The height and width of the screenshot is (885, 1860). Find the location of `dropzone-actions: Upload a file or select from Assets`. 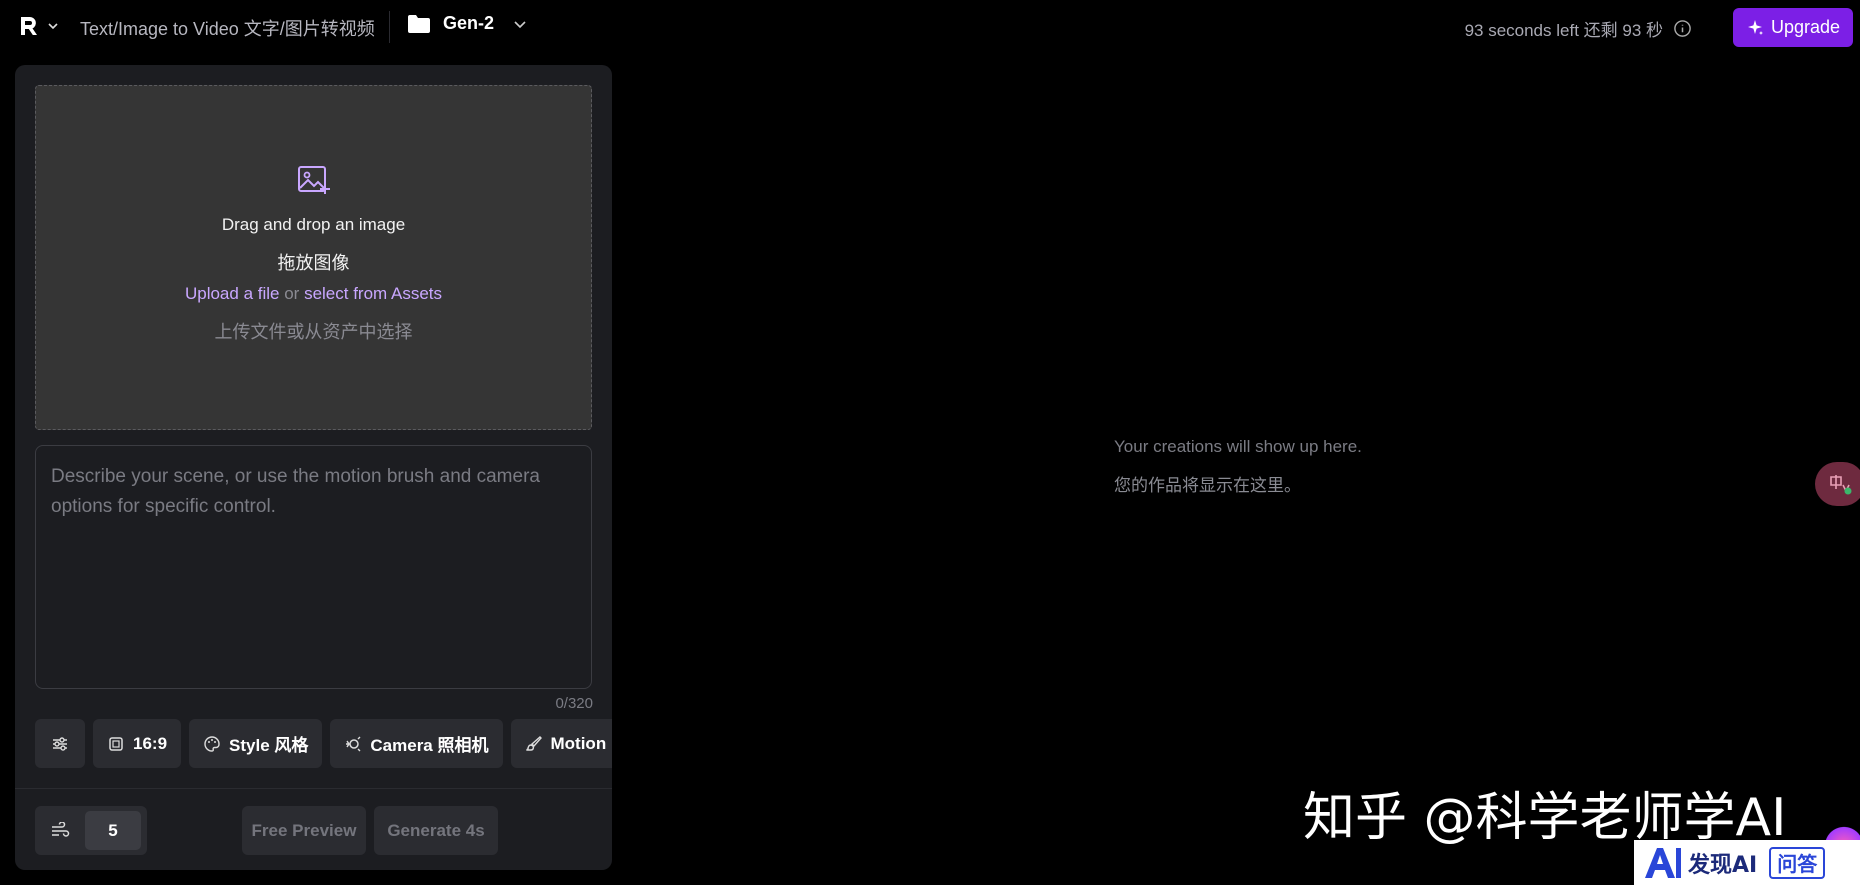

dropzone-actions: Upload a file or select from Assets is located at coordinates (313, 294).